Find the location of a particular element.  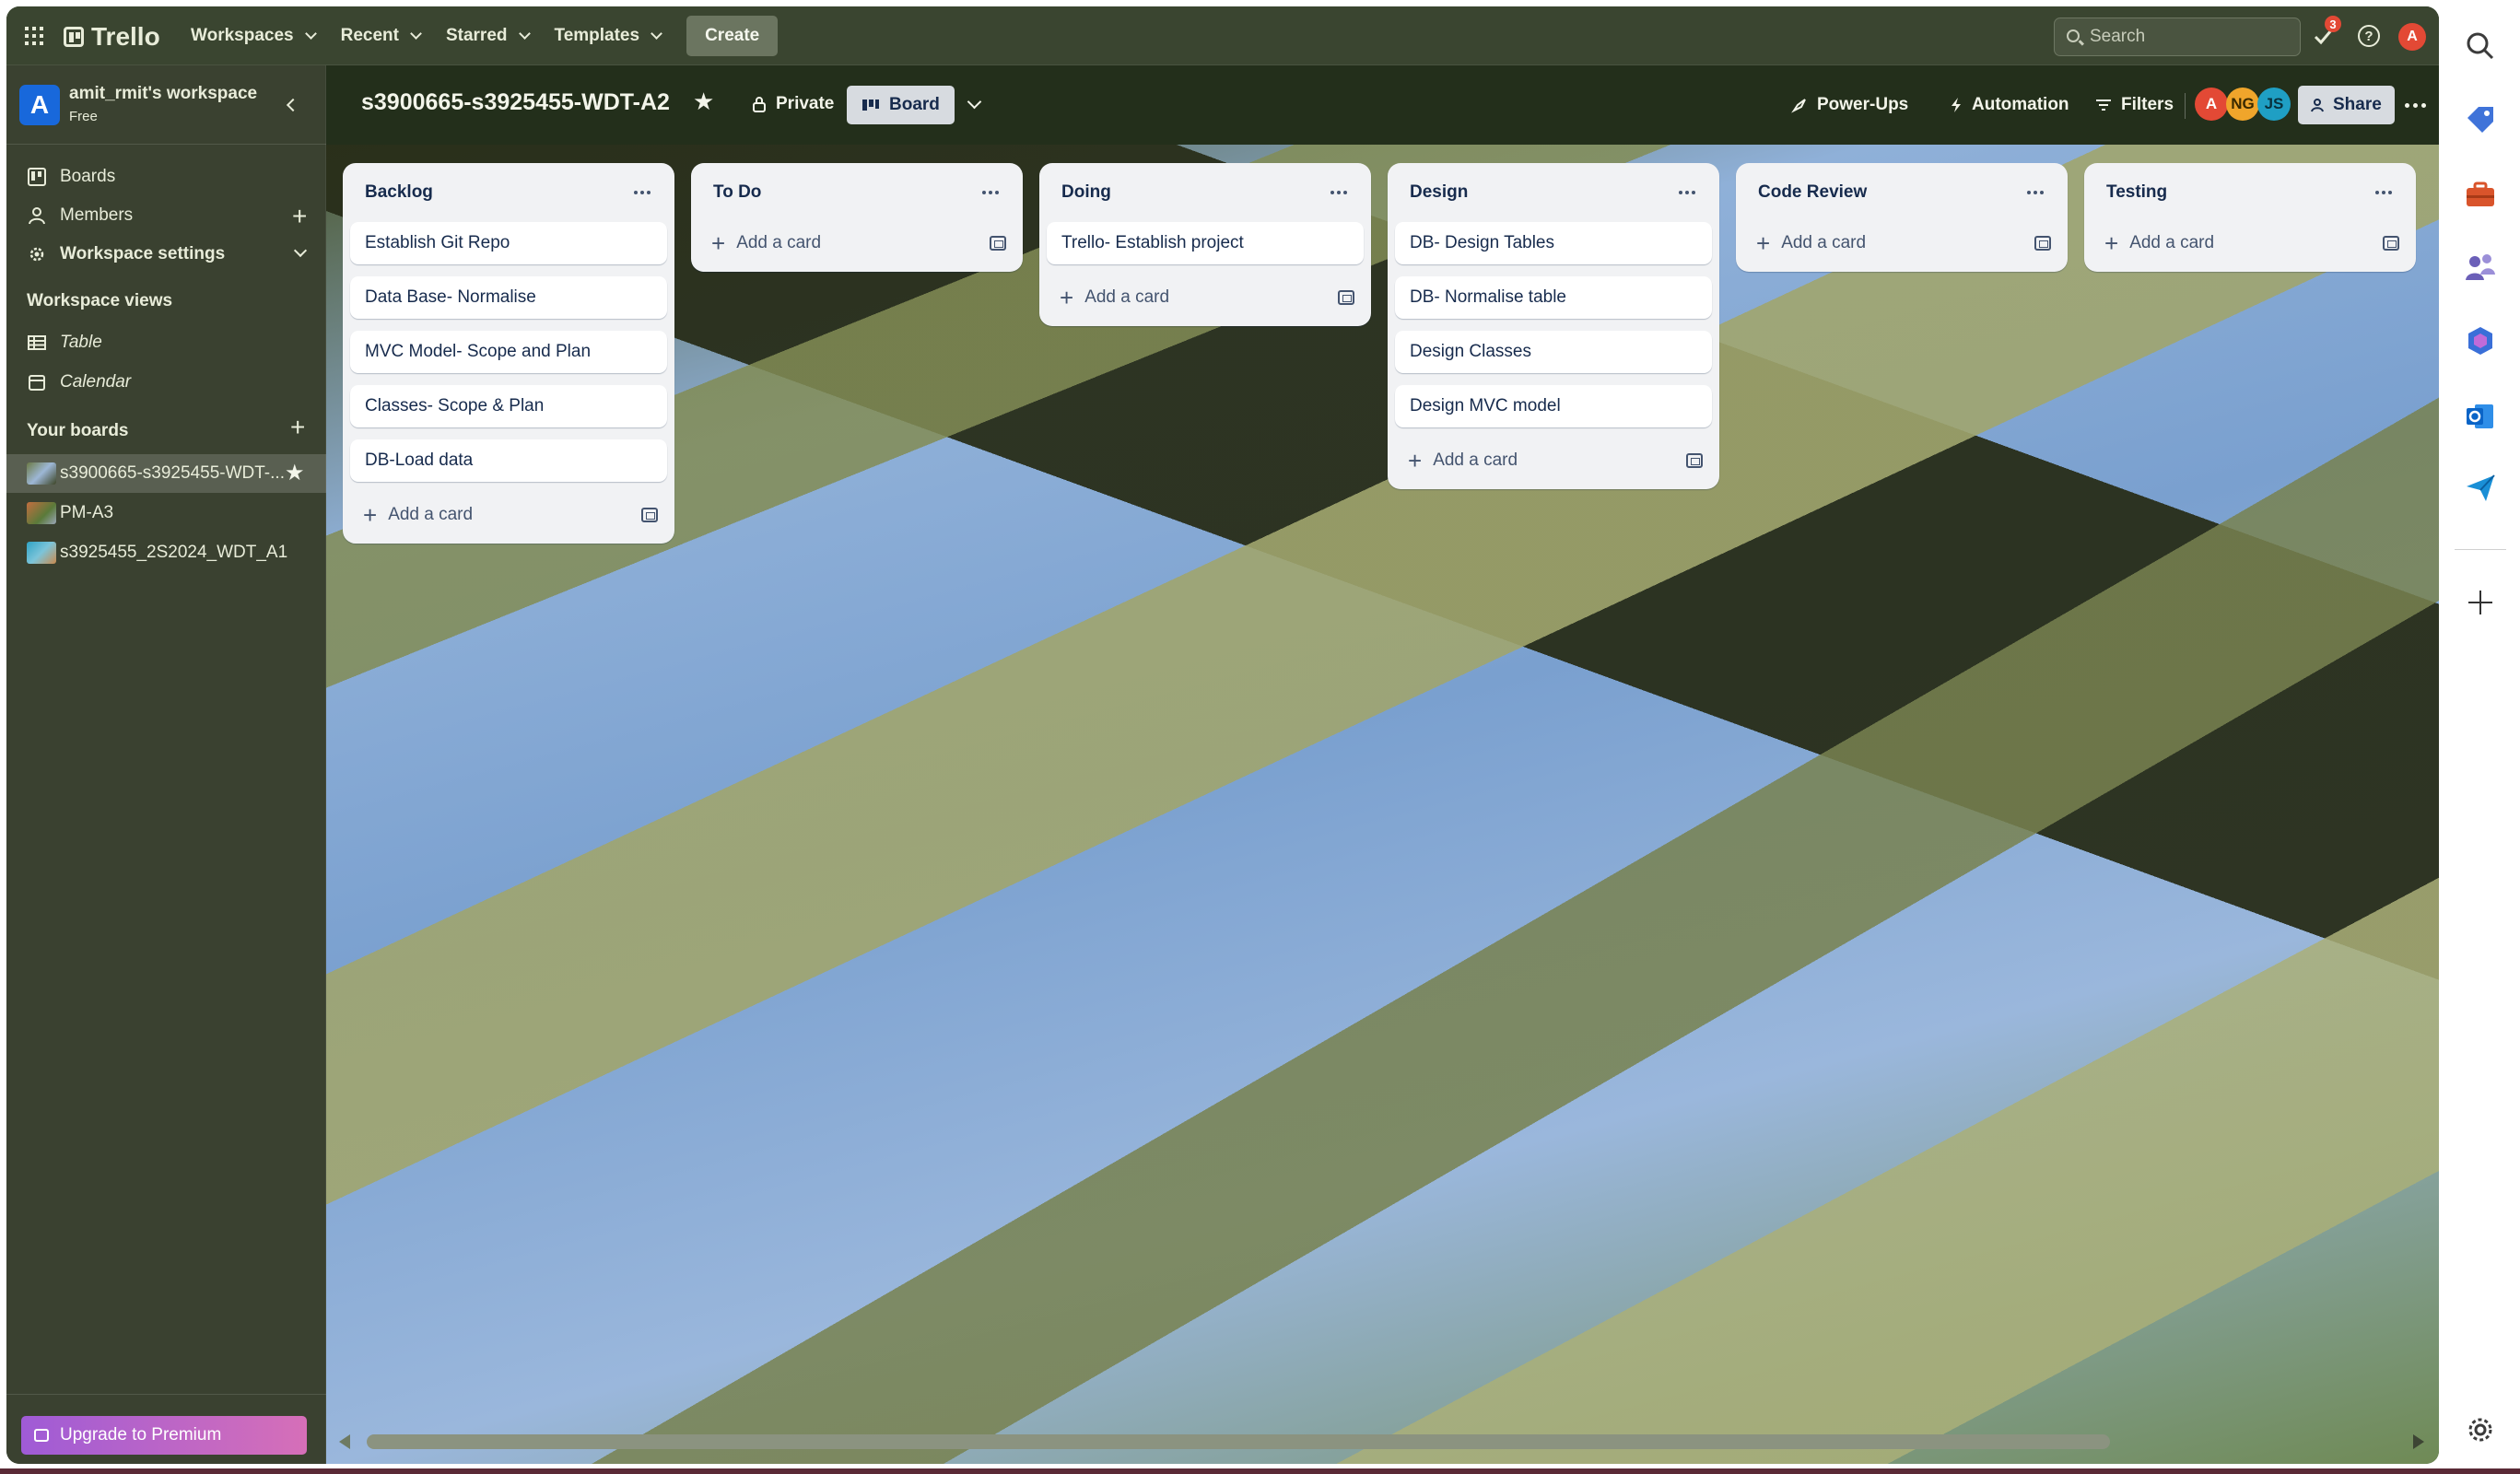

starred-menu: Starred is located at coordinates (487, 36).